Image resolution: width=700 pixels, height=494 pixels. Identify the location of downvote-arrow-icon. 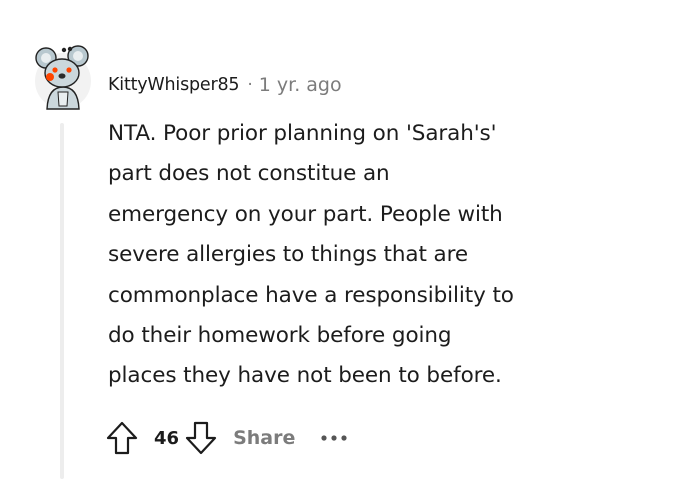
(201, 438).